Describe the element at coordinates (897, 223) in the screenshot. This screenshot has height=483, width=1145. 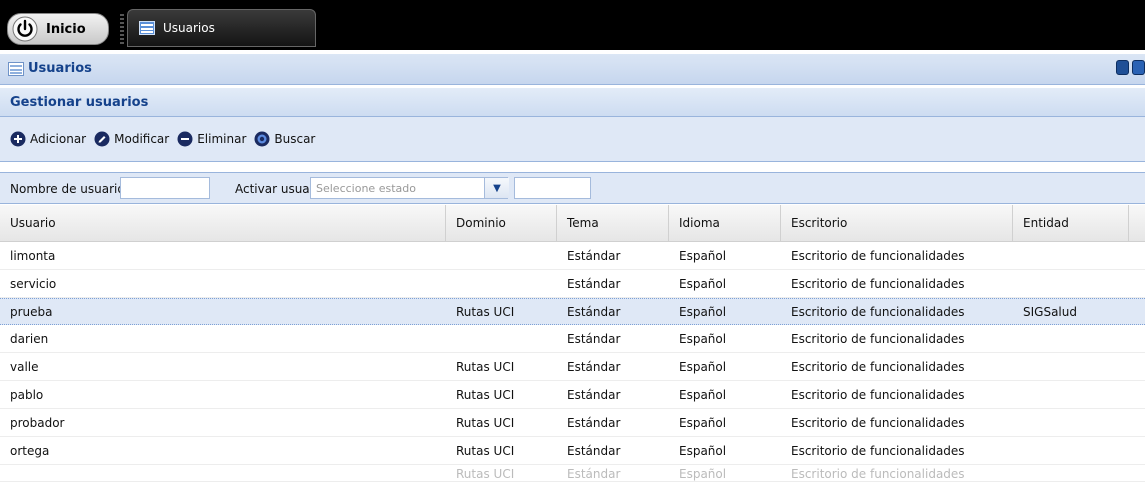
I see `column-header-escritorio: Escritorio` at that location.